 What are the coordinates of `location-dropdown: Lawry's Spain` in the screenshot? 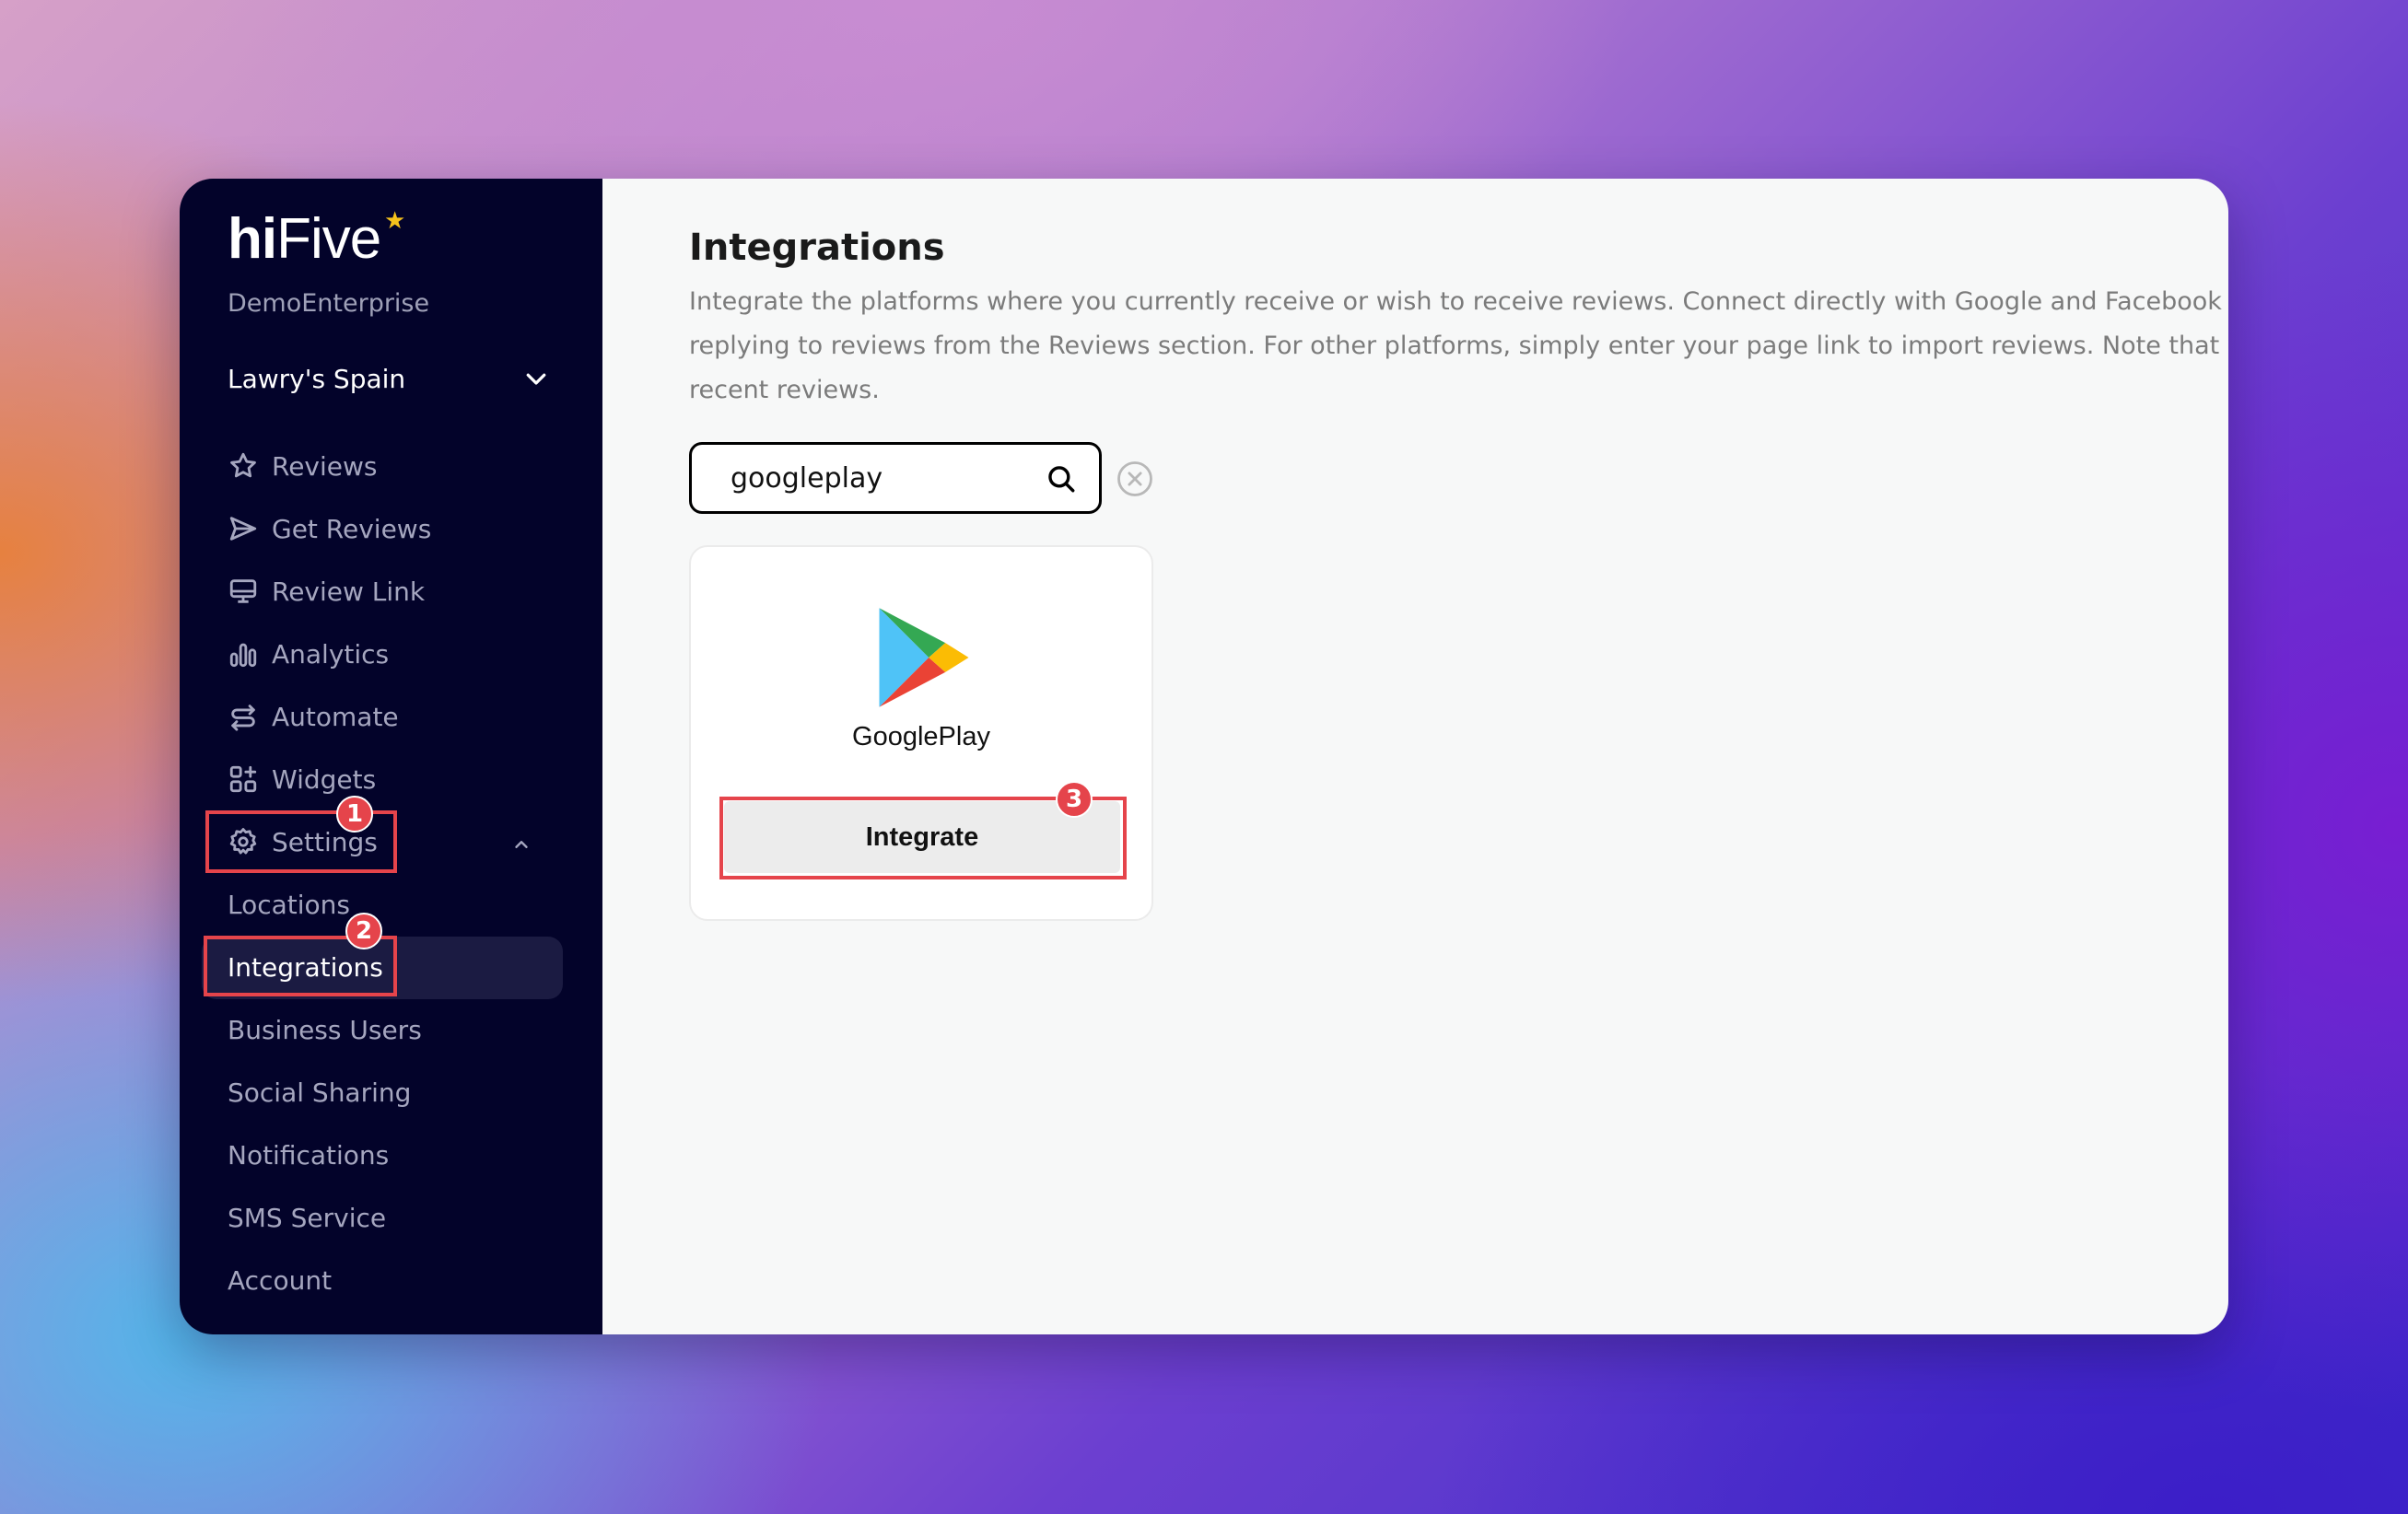 It's located at (389, 378).